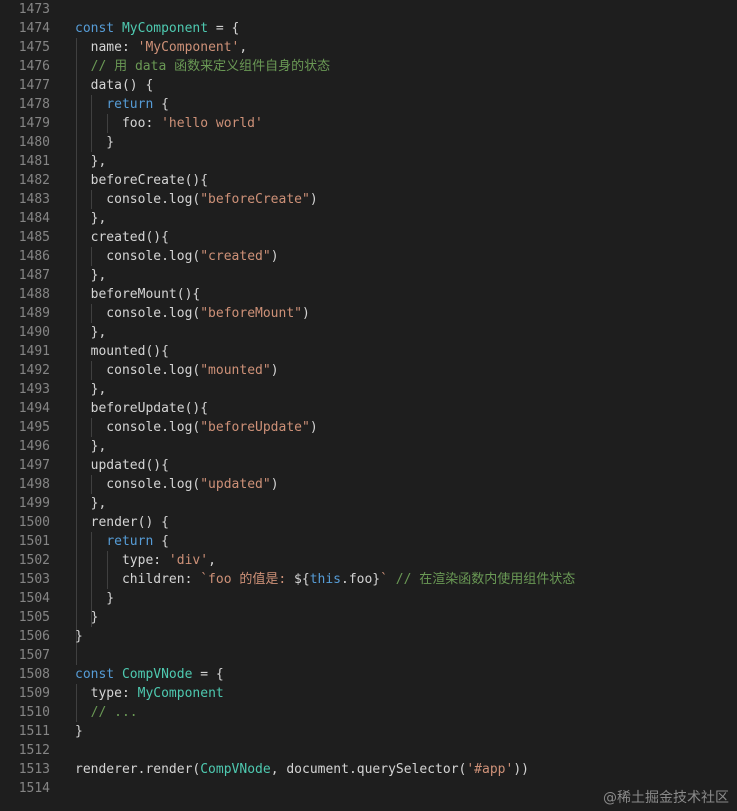 This screenshot has height=811, width=737. I want to click on code-text: type: 'div',, so click(145, 560).